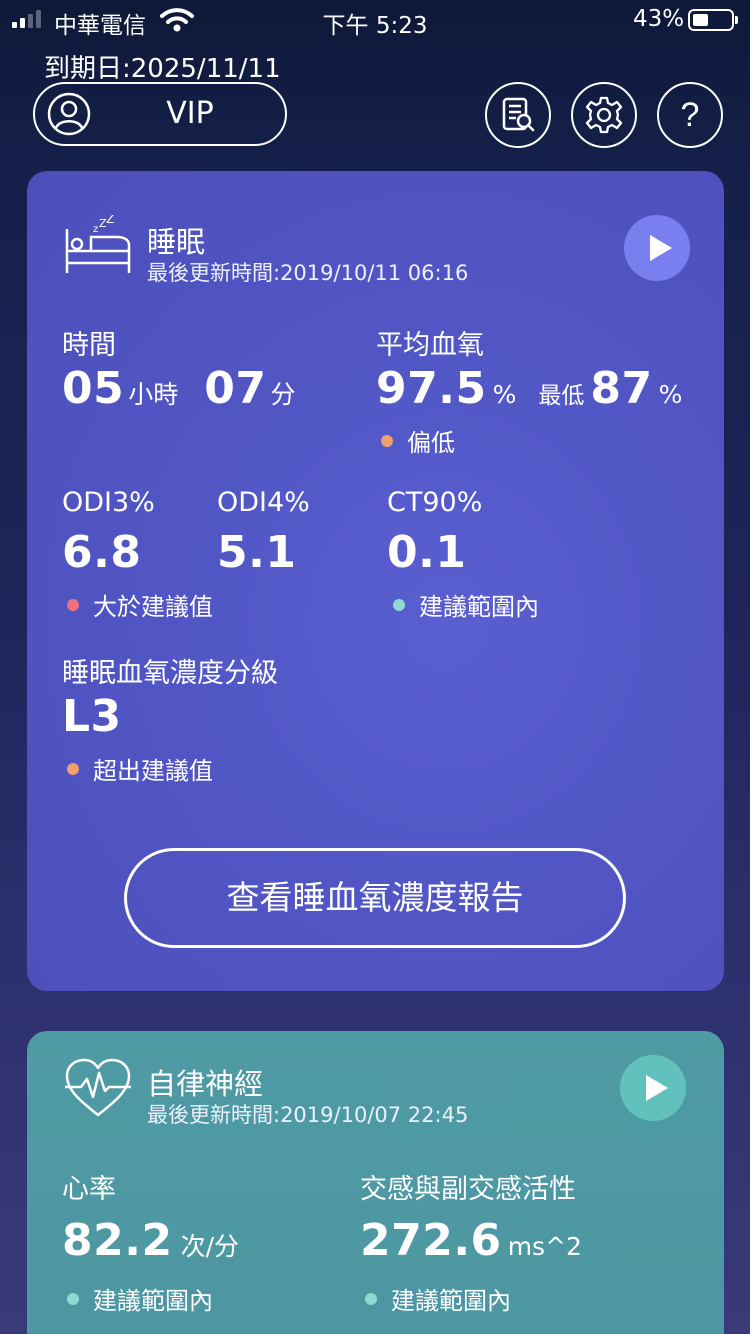  What do you see at coordinates (162, 69) in the screenshot?
I see `expiry-date: 到期日:2025/11/11` at bounding box center [162, 69].